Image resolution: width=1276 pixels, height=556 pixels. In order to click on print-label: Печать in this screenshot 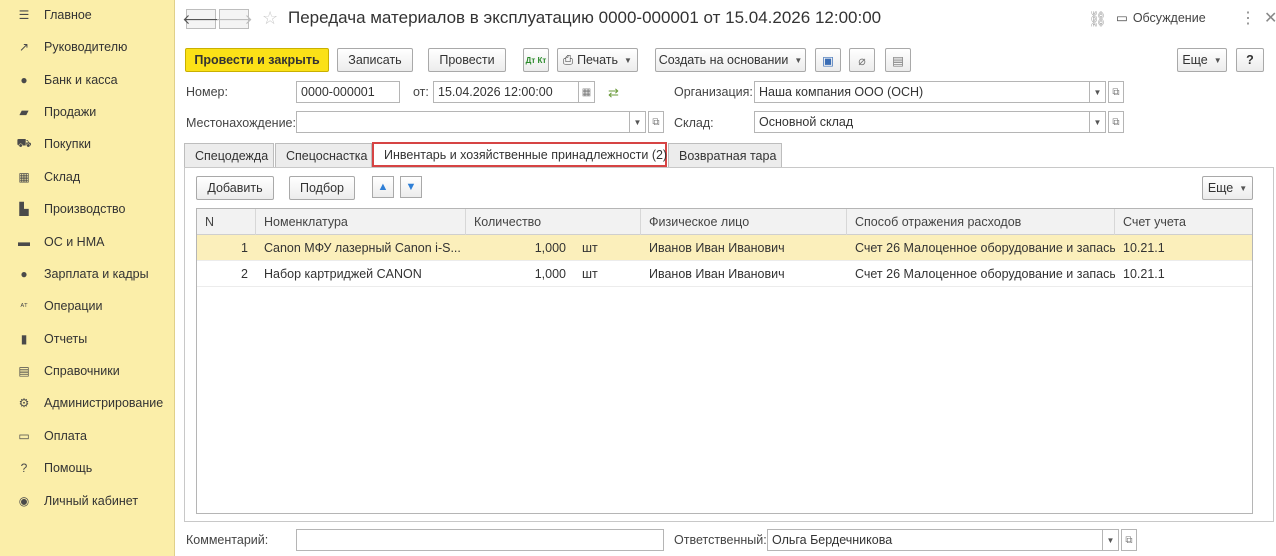, I will do `click(598, 60)`.